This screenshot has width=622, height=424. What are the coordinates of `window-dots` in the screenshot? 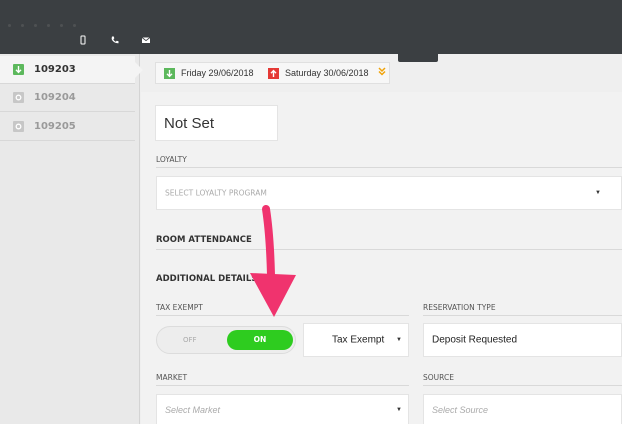 It's located at (63, 20).